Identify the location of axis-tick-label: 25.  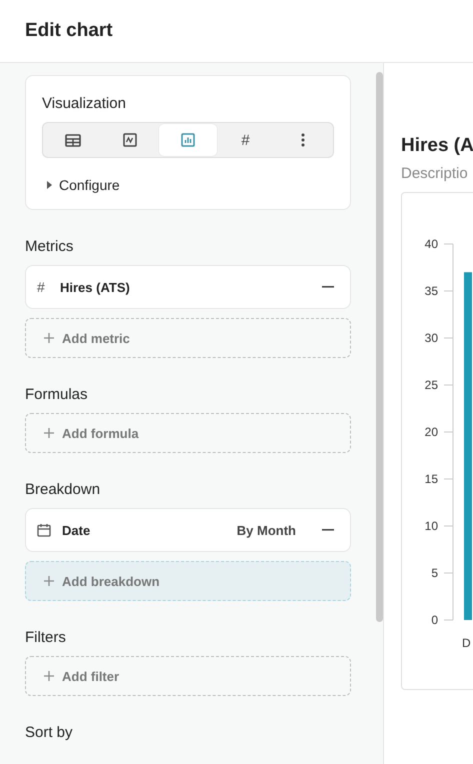
(431, 385).